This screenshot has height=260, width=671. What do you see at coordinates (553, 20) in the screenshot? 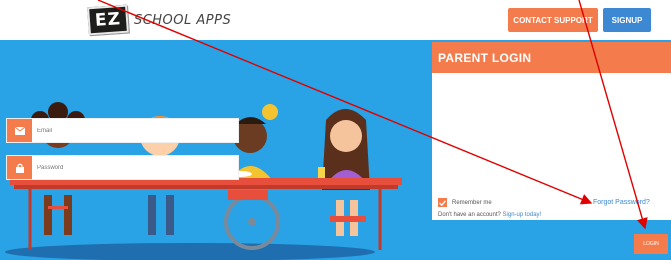
I see `contact-support-button: CONTACT SUPPORT` at bounding box center [553, 20].